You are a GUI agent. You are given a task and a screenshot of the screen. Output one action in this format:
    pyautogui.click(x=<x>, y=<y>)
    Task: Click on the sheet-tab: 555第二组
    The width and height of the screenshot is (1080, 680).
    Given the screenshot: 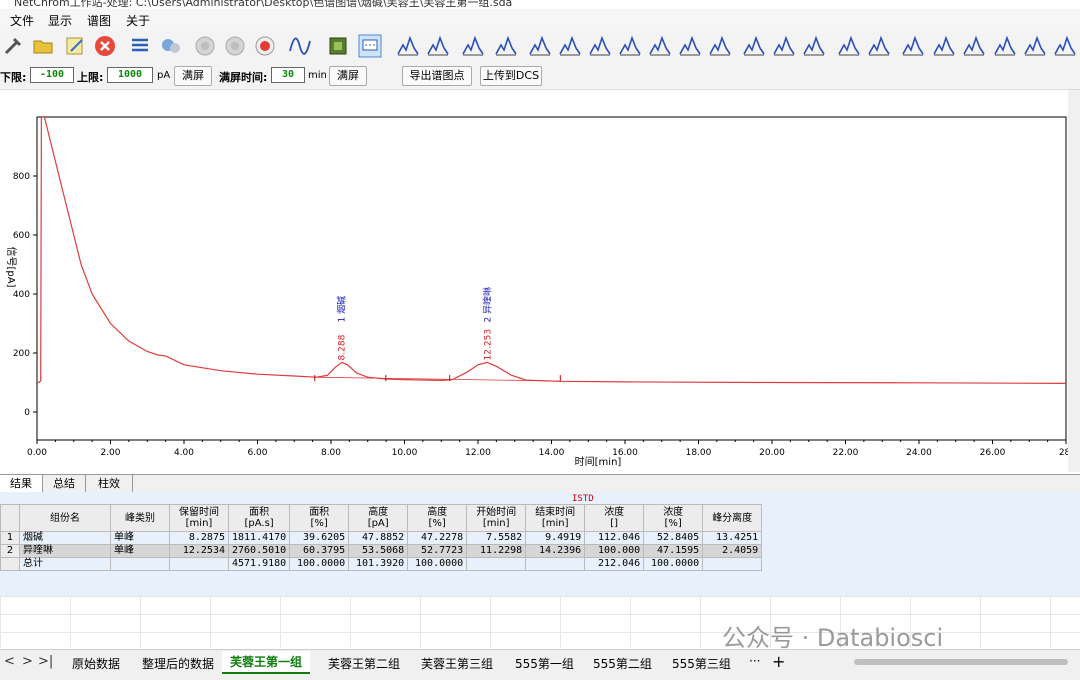 What is the action you would take?
    pyautogui.click(x=622, y=663)
    